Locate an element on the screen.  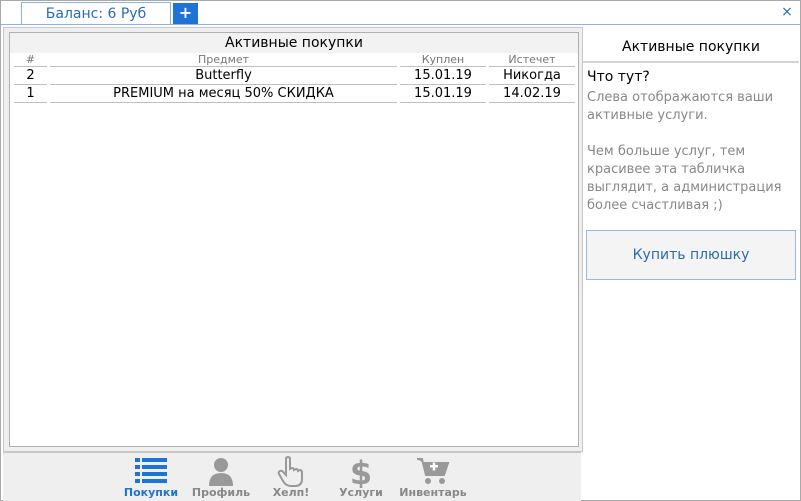
user-icon is located at coordinates (221, 472).